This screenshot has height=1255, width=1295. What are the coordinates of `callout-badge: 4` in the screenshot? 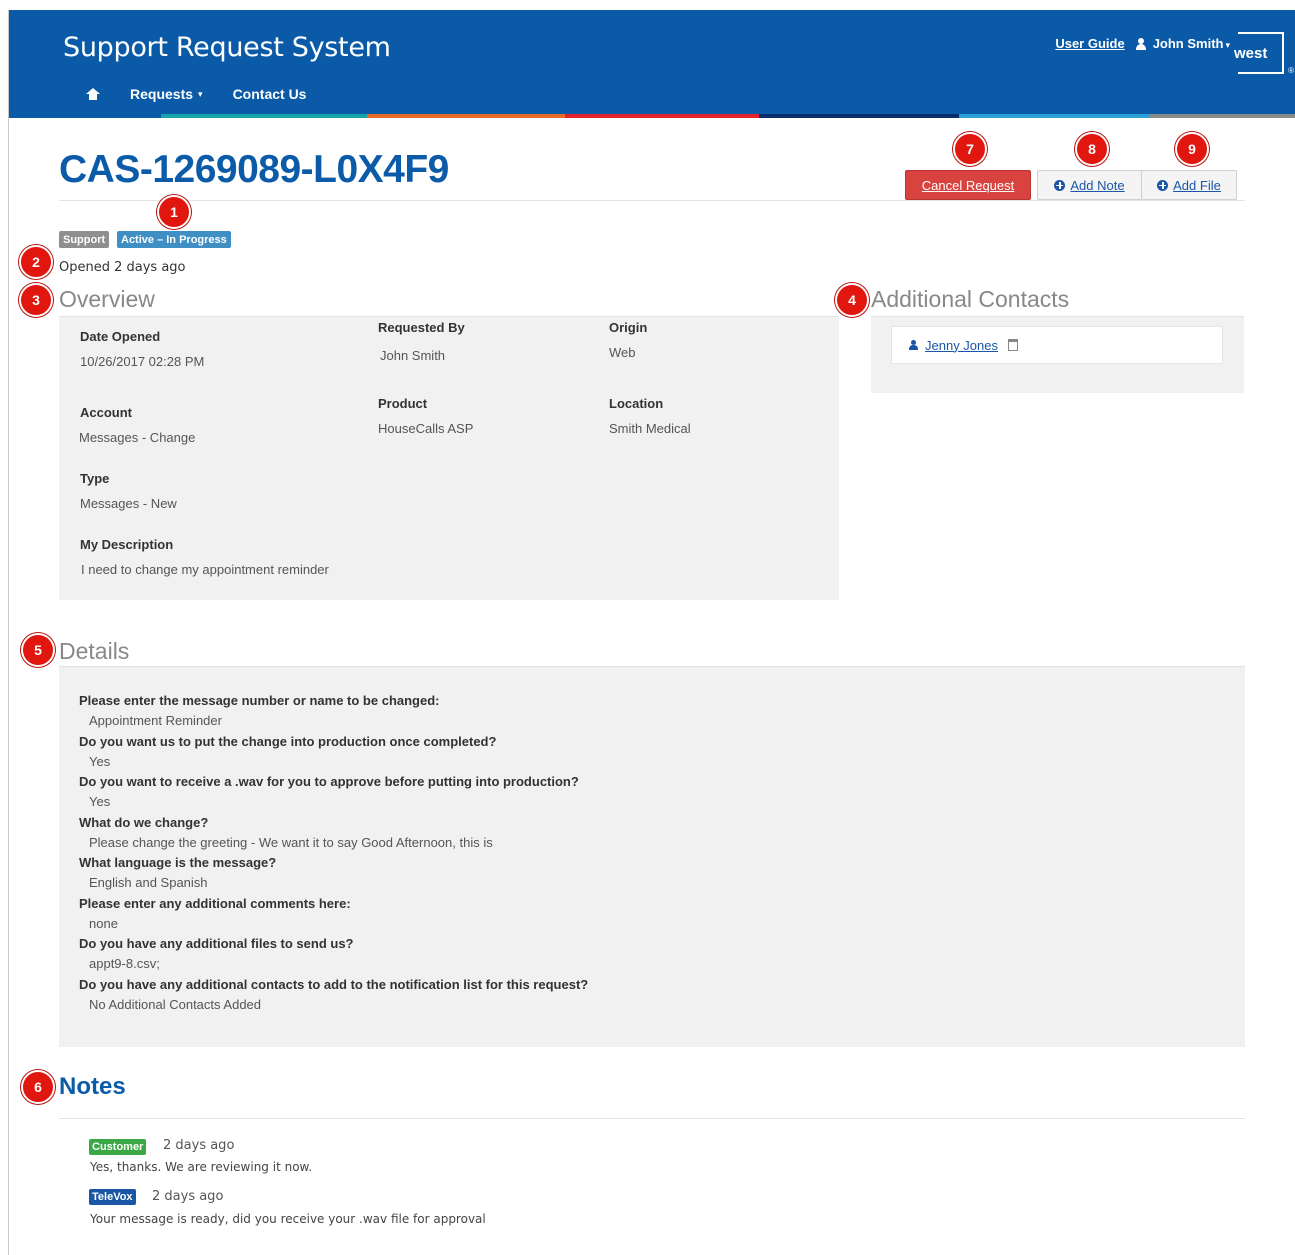 It's located at (852, 300).